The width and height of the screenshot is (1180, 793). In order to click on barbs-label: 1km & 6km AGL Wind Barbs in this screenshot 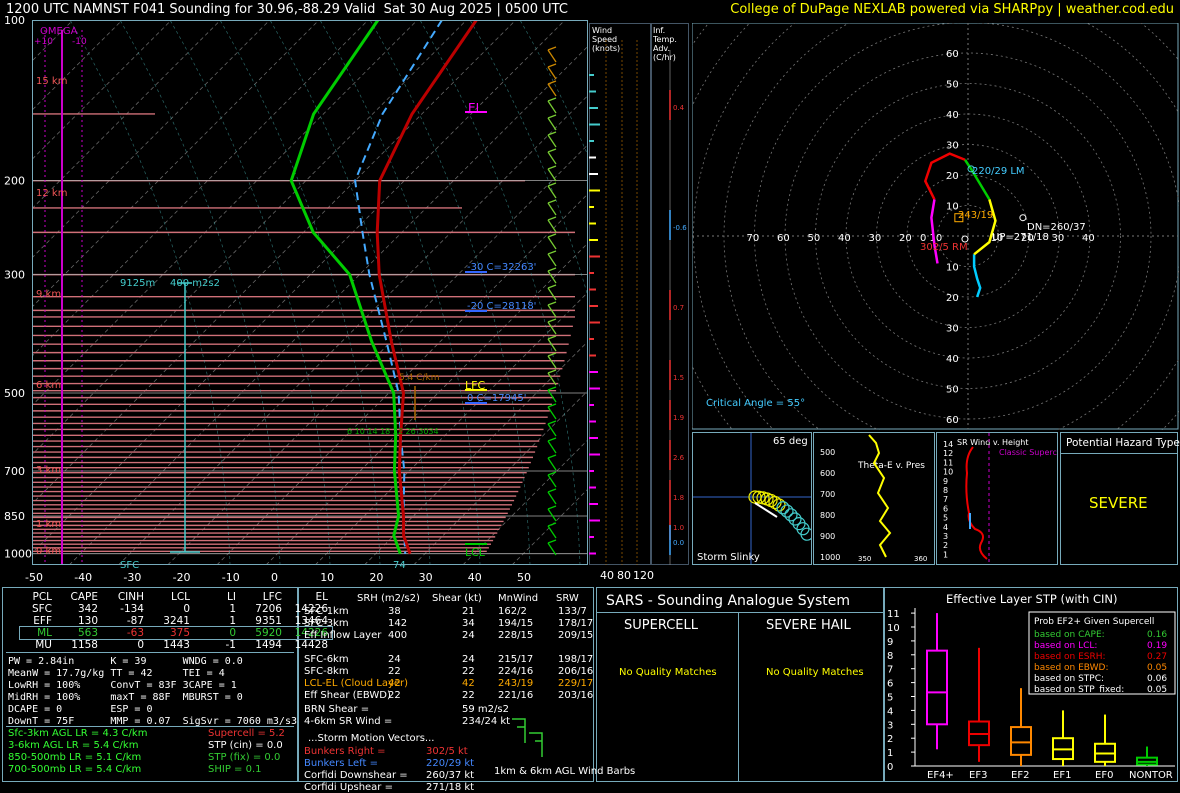, I will do `click(565, 771)`.